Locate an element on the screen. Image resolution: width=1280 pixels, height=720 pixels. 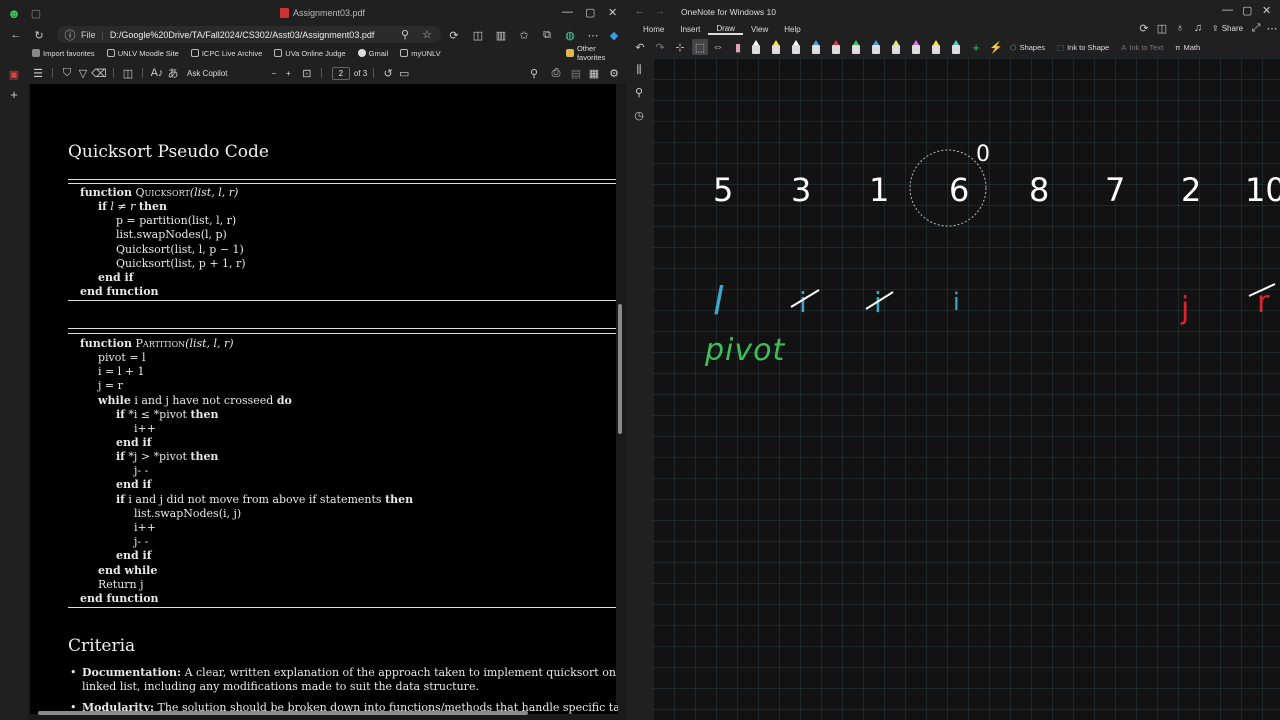
eraser-icon: ⌫ is located at coordinates (99, 73).